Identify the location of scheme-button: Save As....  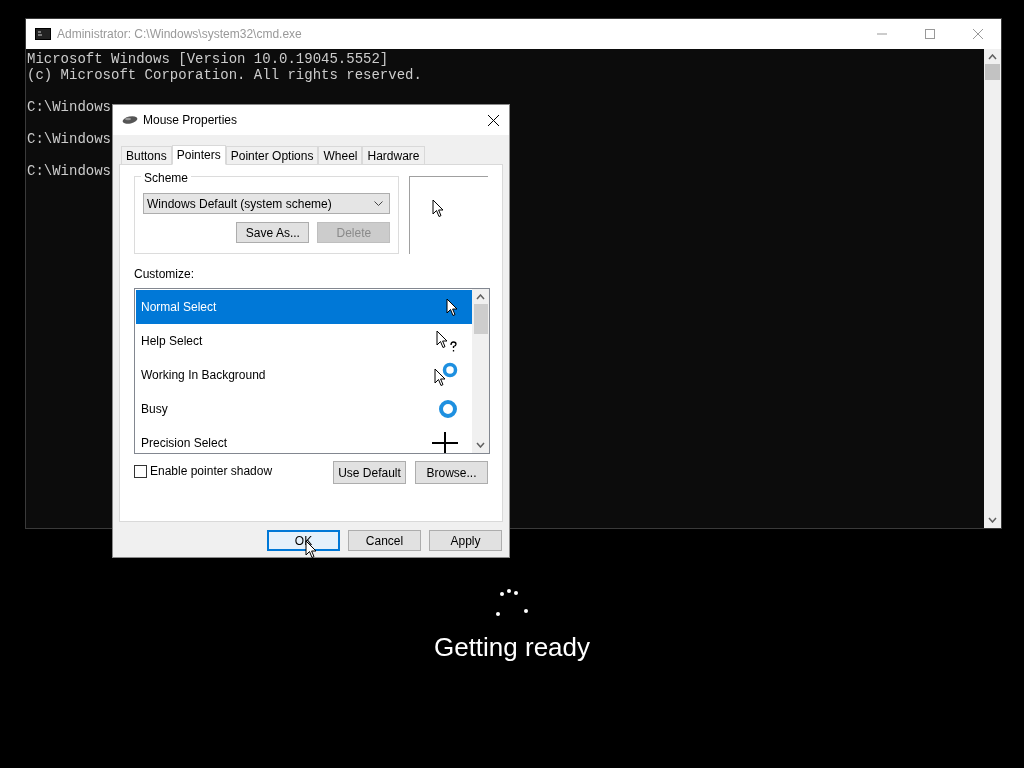
(273, 232).